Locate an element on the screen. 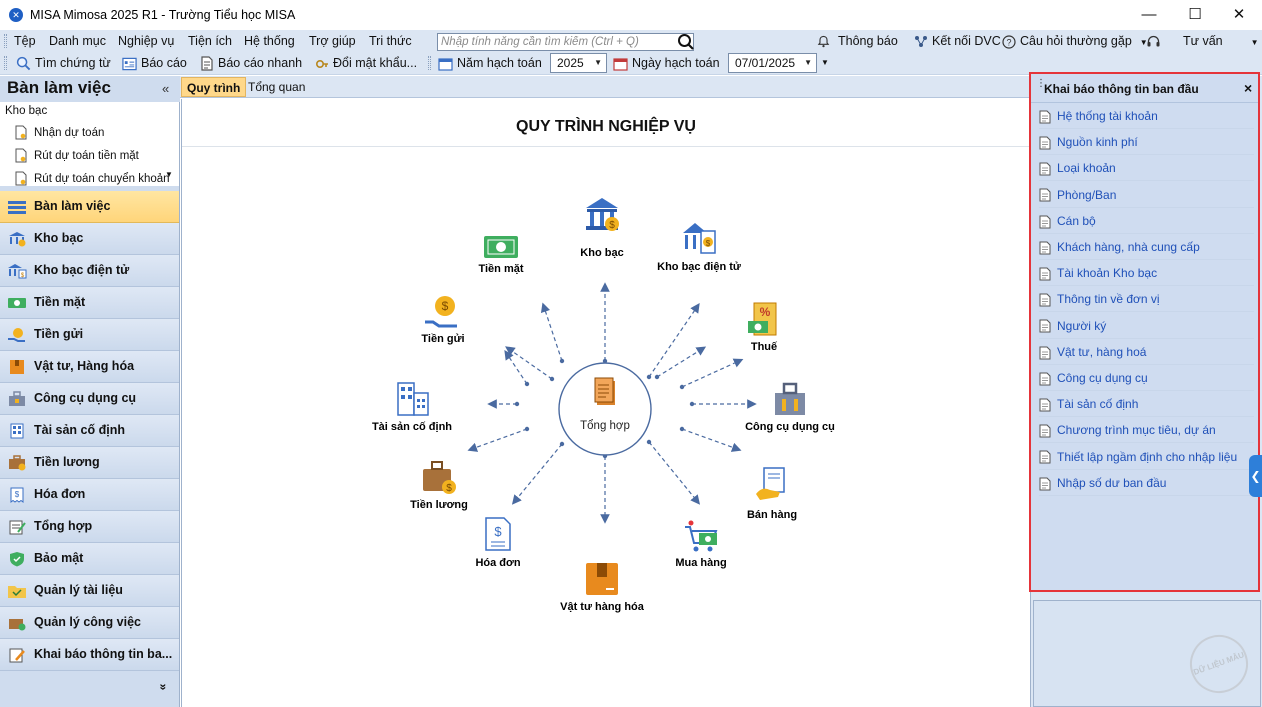 The width and height of the screenshot is (1262, 707). menu-system: Hệ thống is located at coordinates (269, 41).